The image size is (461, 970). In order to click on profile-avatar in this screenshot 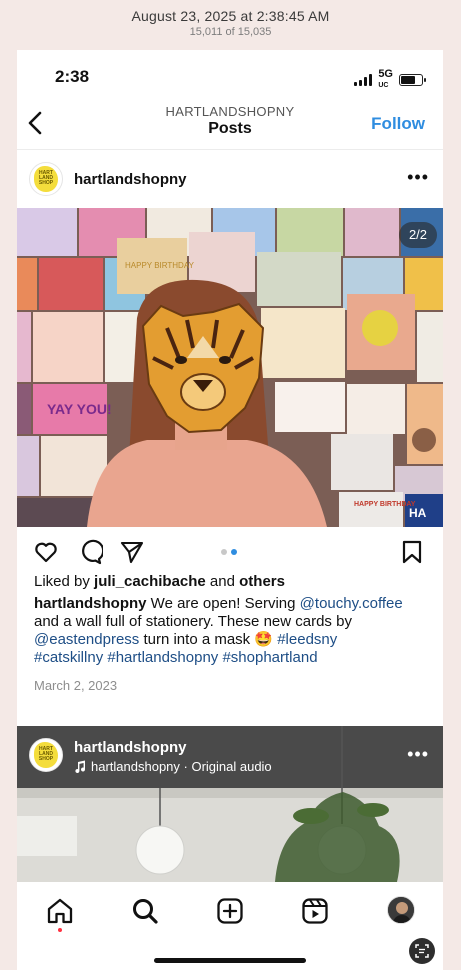, I will do `click(401, 910)`.